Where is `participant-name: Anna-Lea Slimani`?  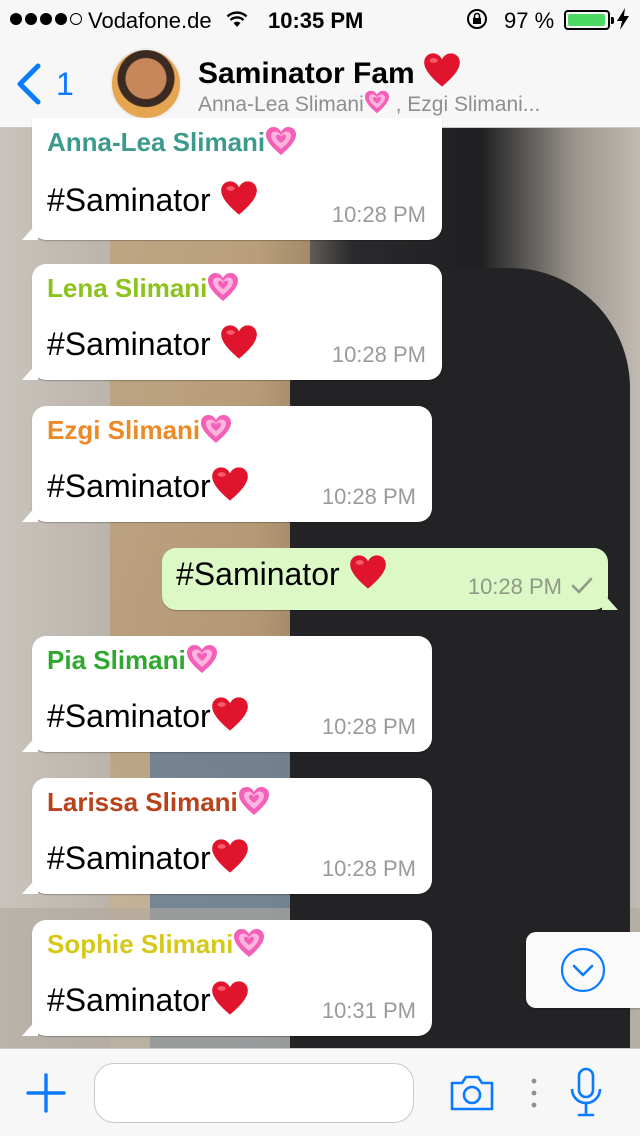 participant-name: Anna-Lea Slimani is located at coordinates (281, 104).